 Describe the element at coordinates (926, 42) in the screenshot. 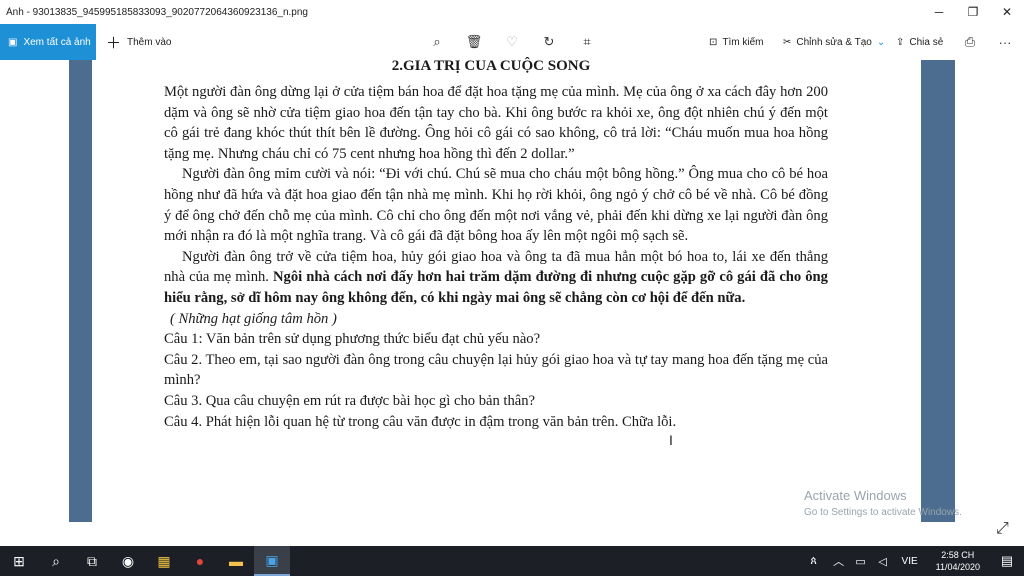

I see `share-label: Chia sẻ` at that location.